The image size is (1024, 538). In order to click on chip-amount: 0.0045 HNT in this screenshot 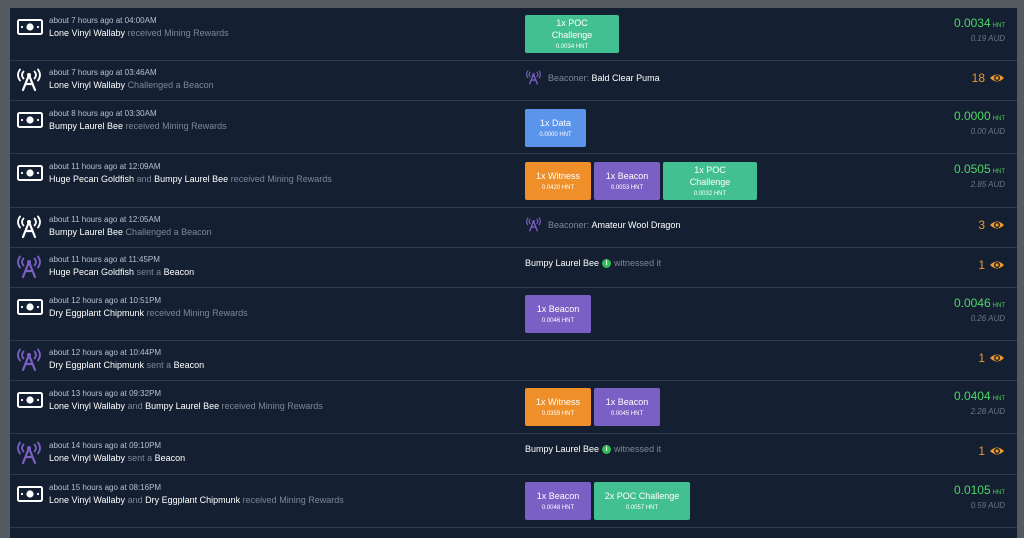, I will do `click(627, 413)`.